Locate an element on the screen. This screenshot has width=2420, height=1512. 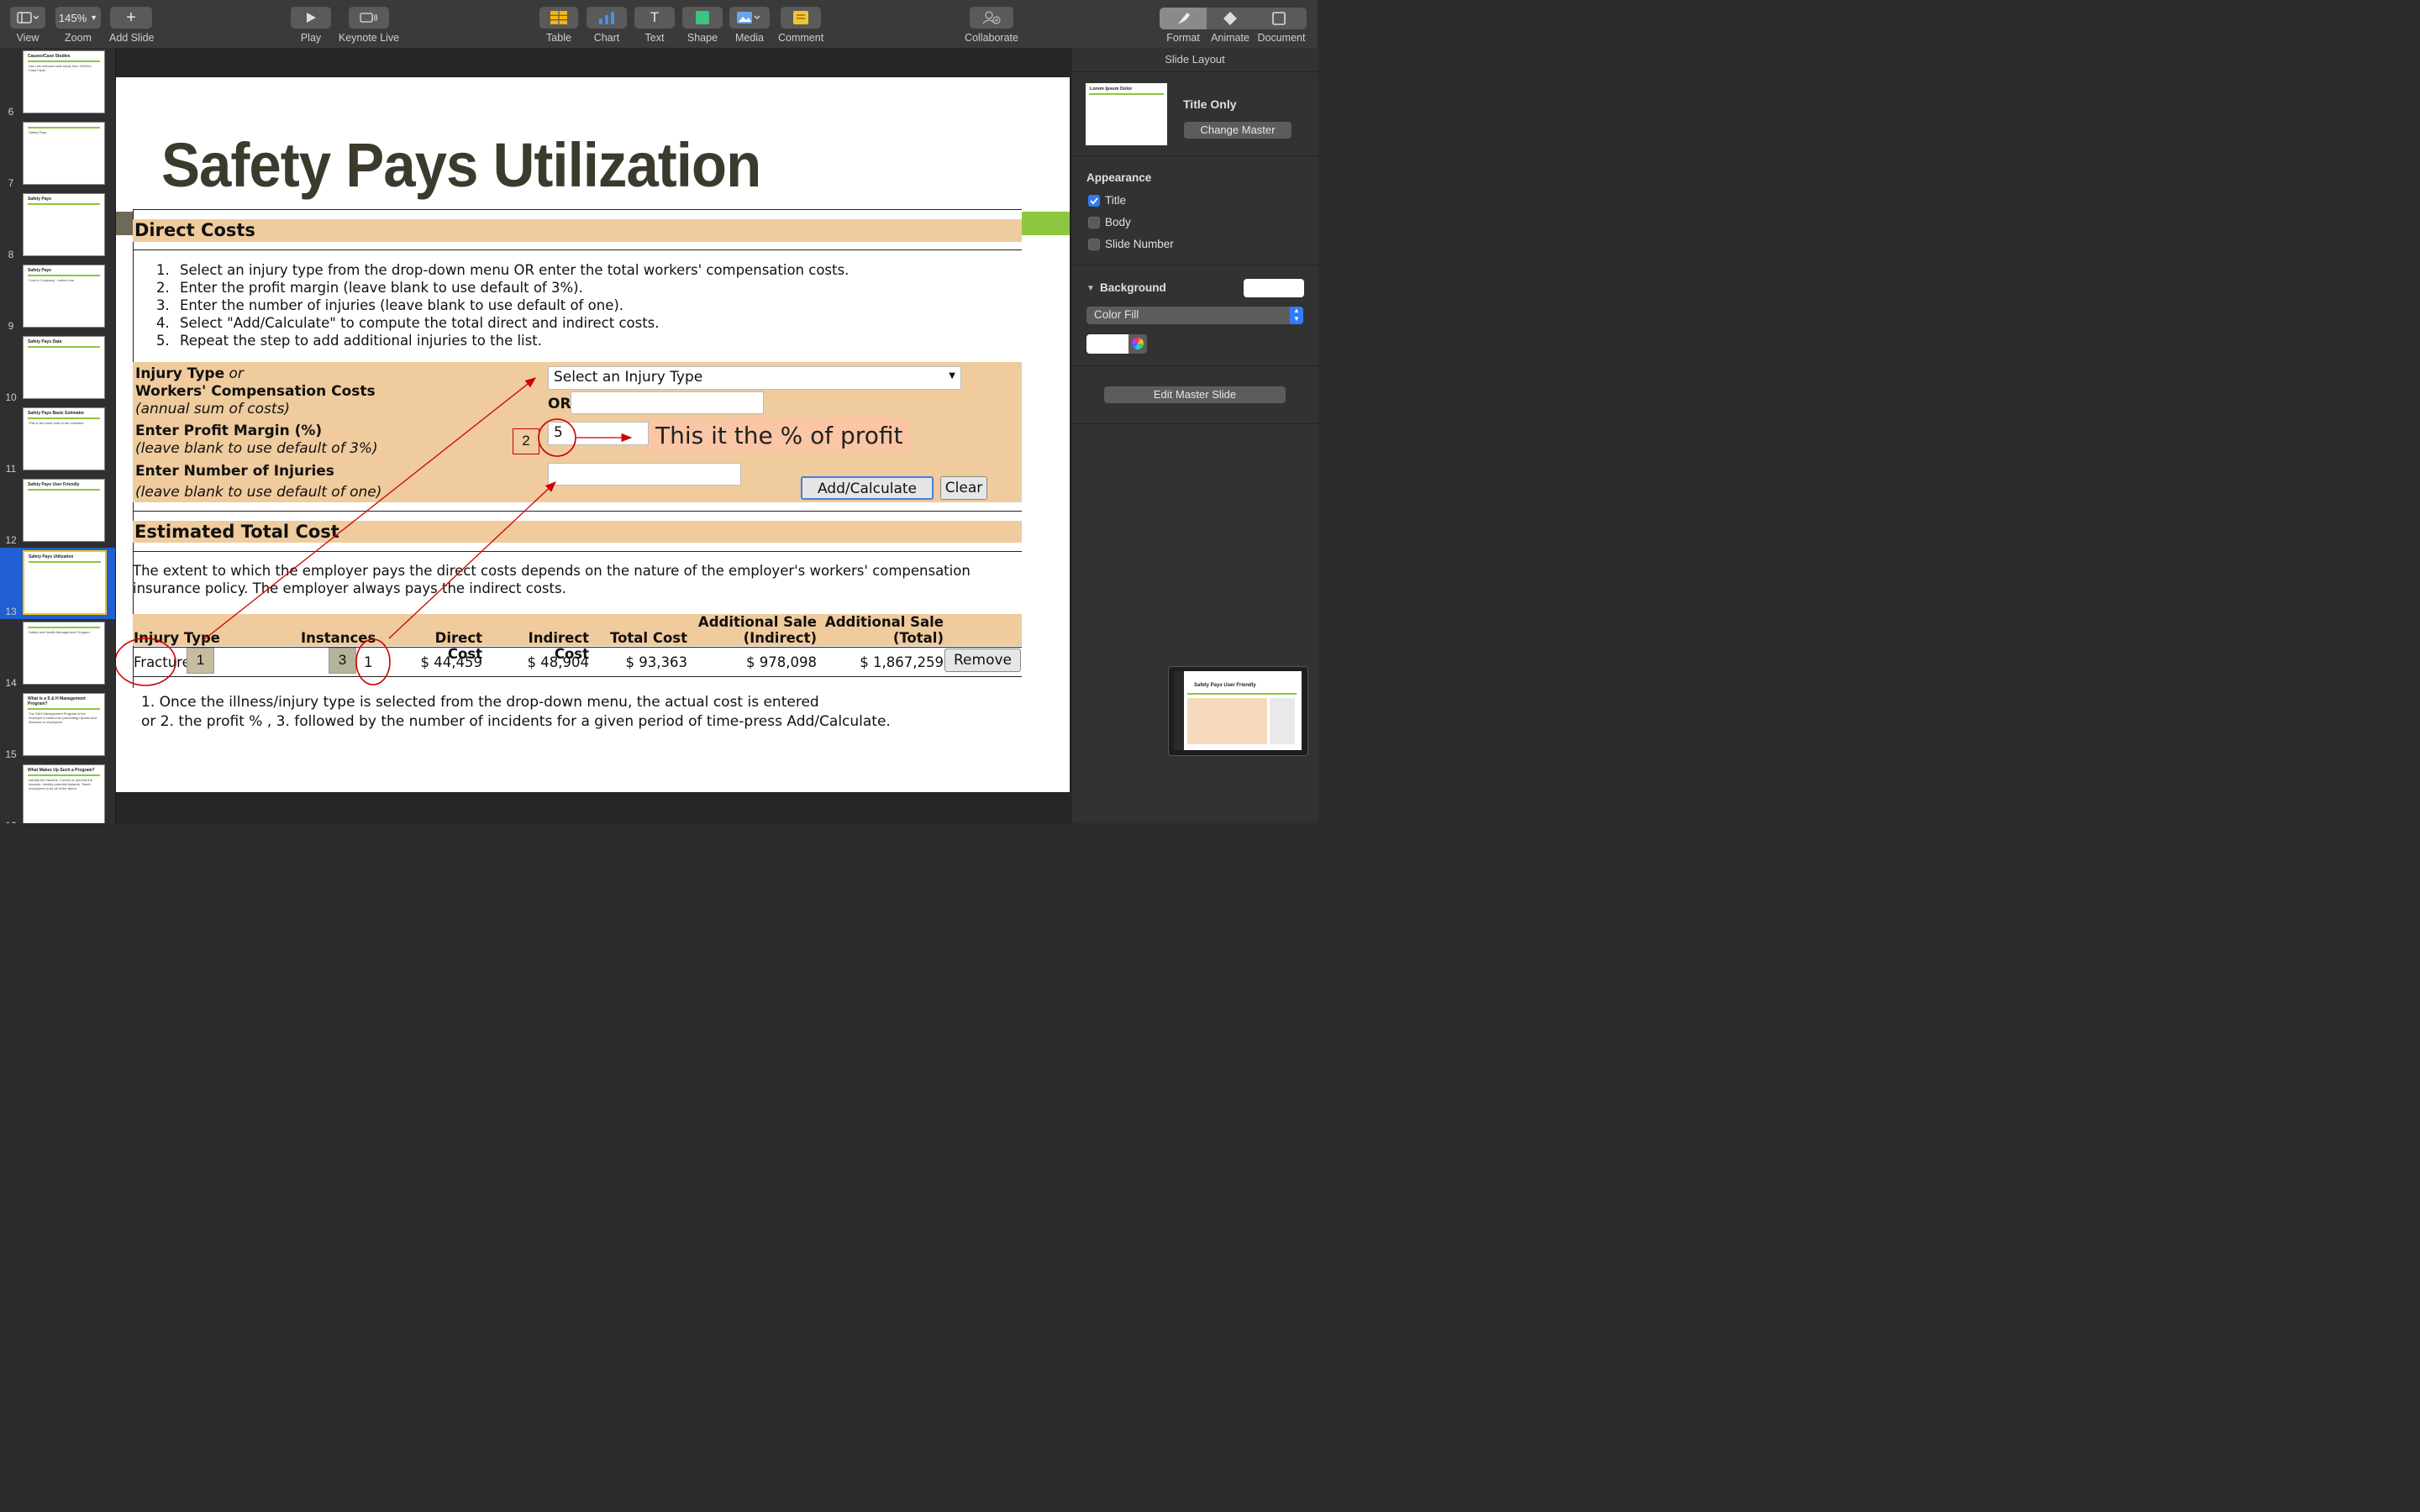
comment-icon is located at coordinates (801, 18).